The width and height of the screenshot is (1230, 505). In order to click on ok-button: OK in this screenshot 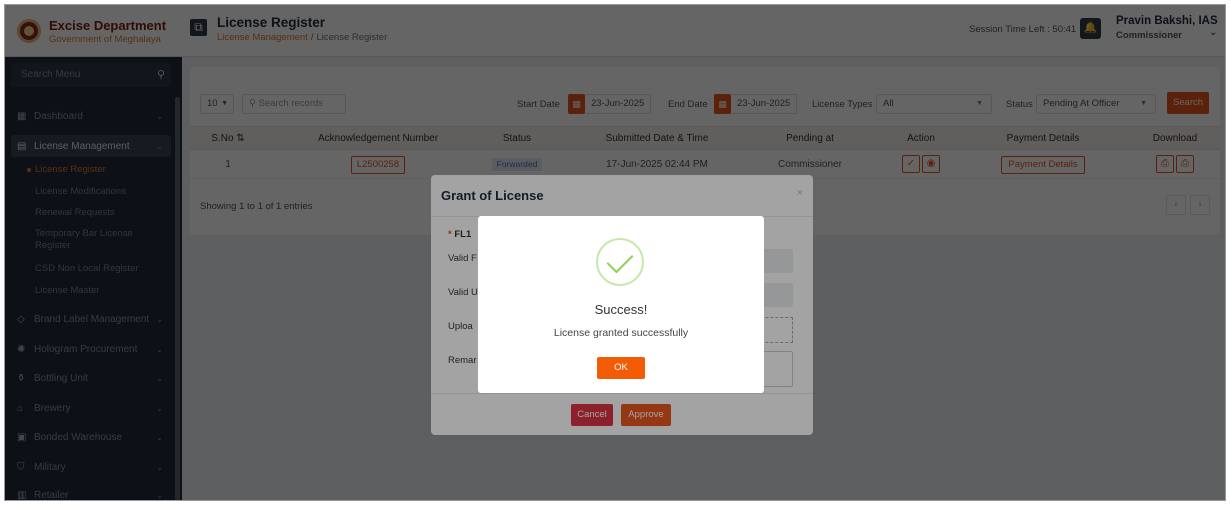, I will do `click(621, 368)`.